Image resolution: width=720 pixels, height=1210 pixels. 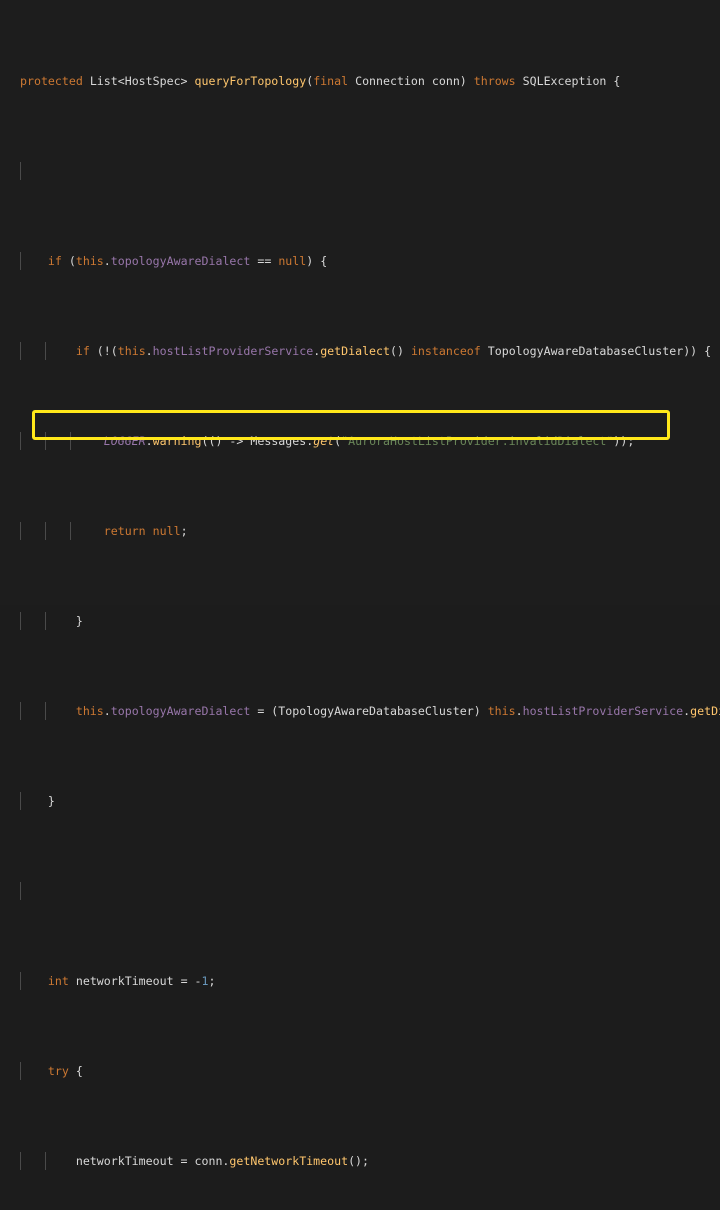 What do you see at coordinates (360, 981) in the screenshot?
I see `code-line: int networkTimeout = -1;` at bounding box center [360, 981].